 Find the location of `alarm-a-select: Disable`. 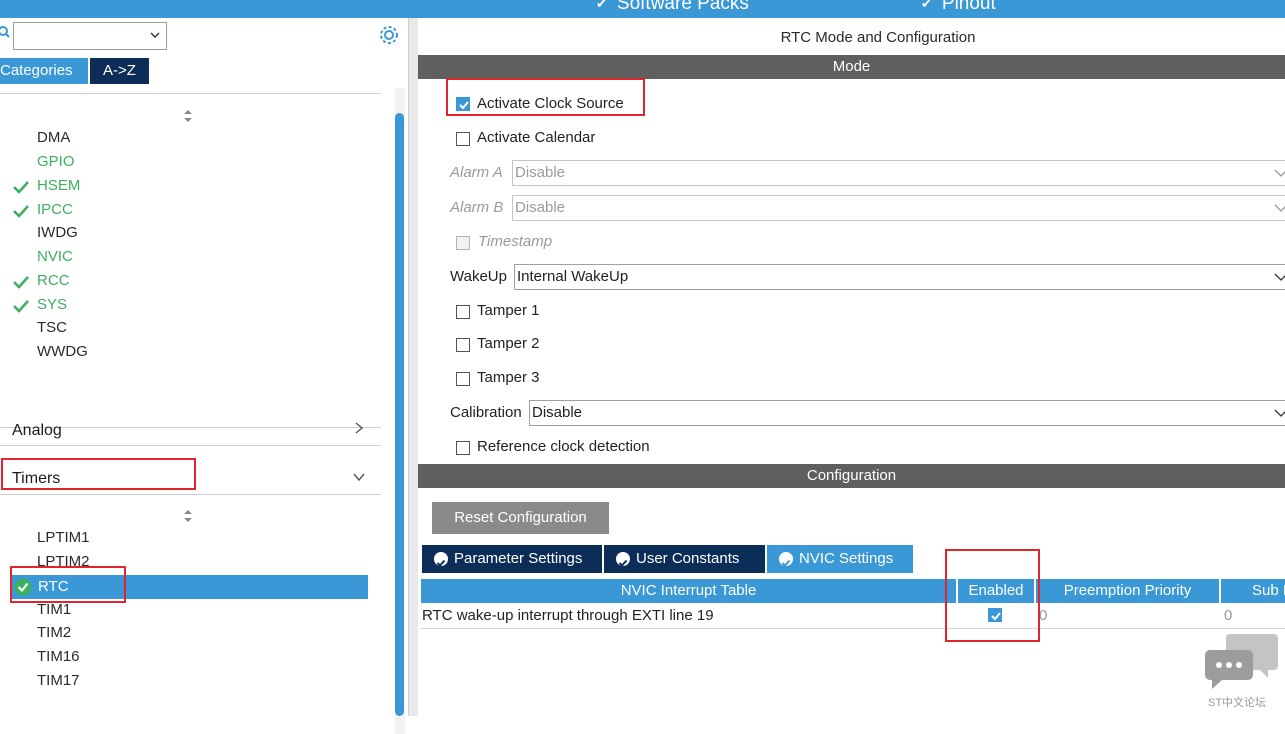

alarm-a-select: Disable is located at coordinates (898, 173).